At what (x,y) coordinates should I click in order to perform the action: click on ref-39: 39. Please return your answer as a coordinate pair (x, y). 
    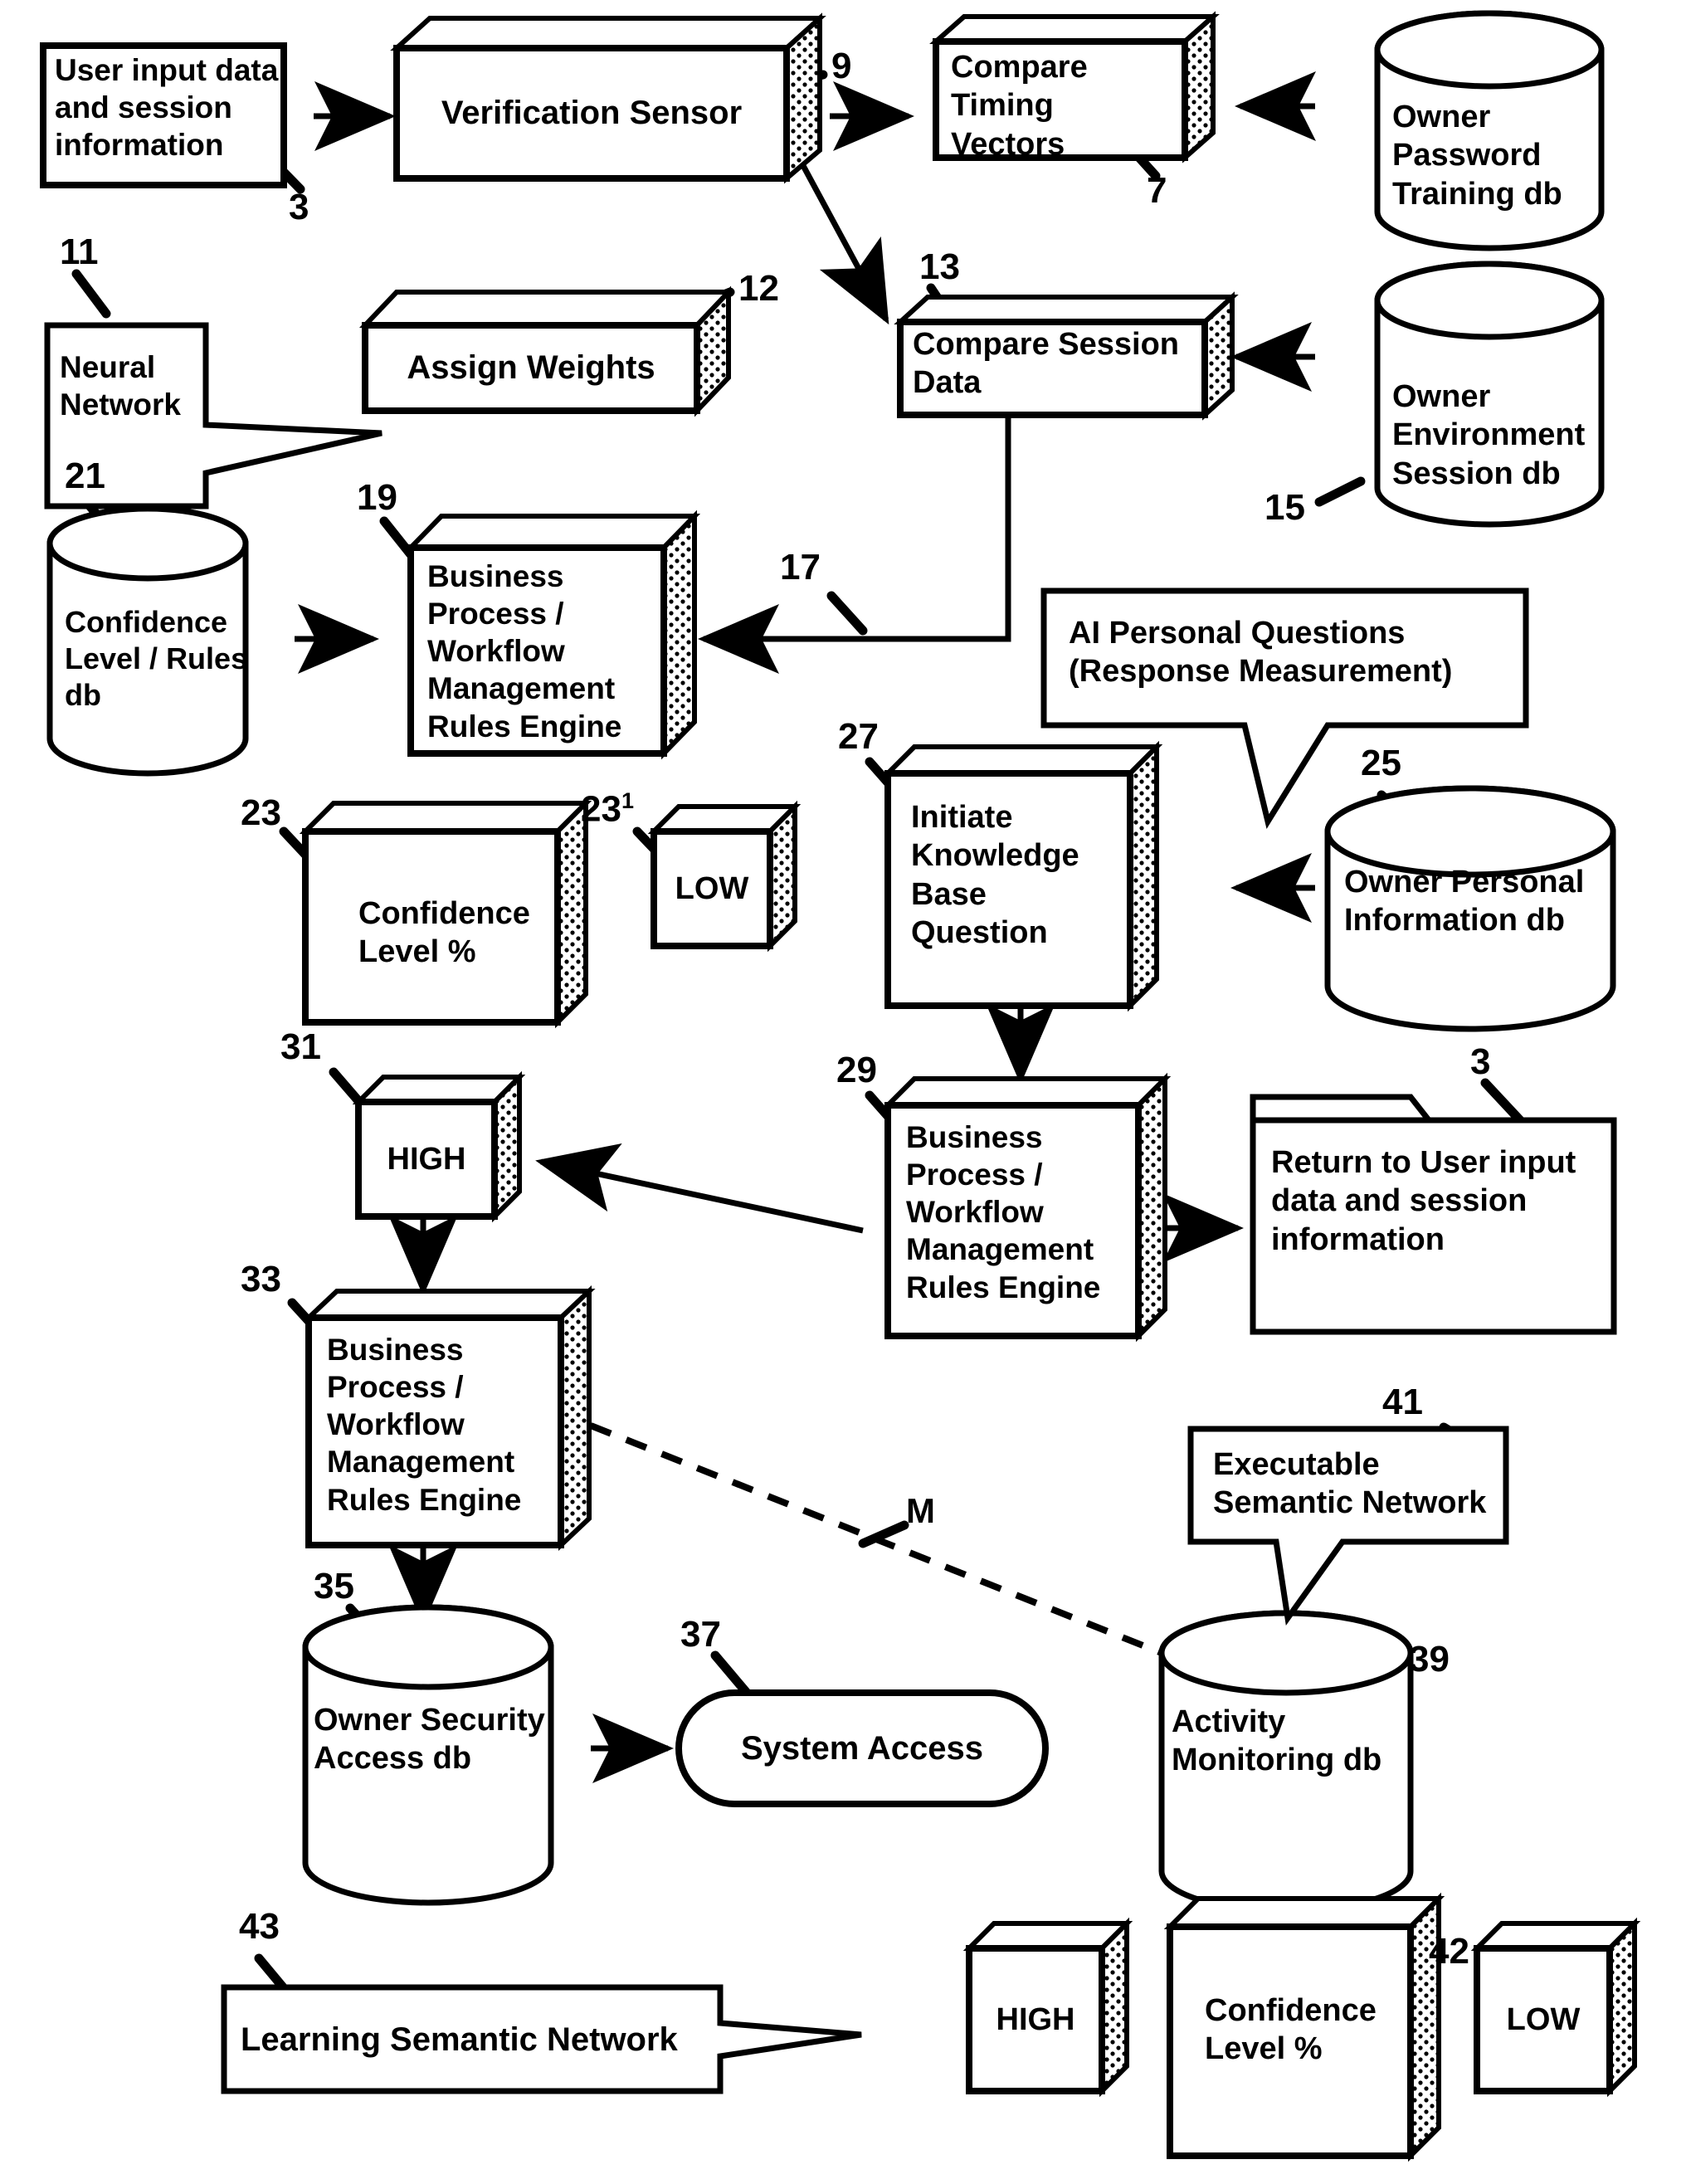
    Looking at the image, I should click on (1429, 1659).